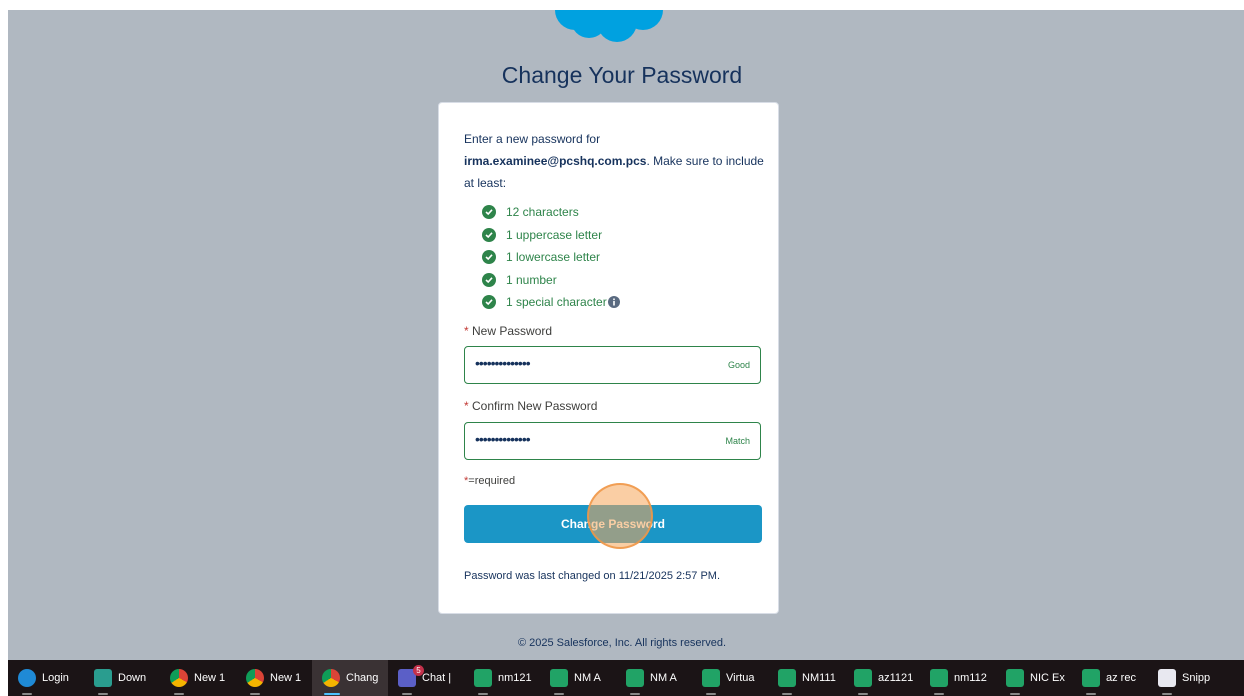  I want to click on taskbar-item-label: Login, so click(55, 678).